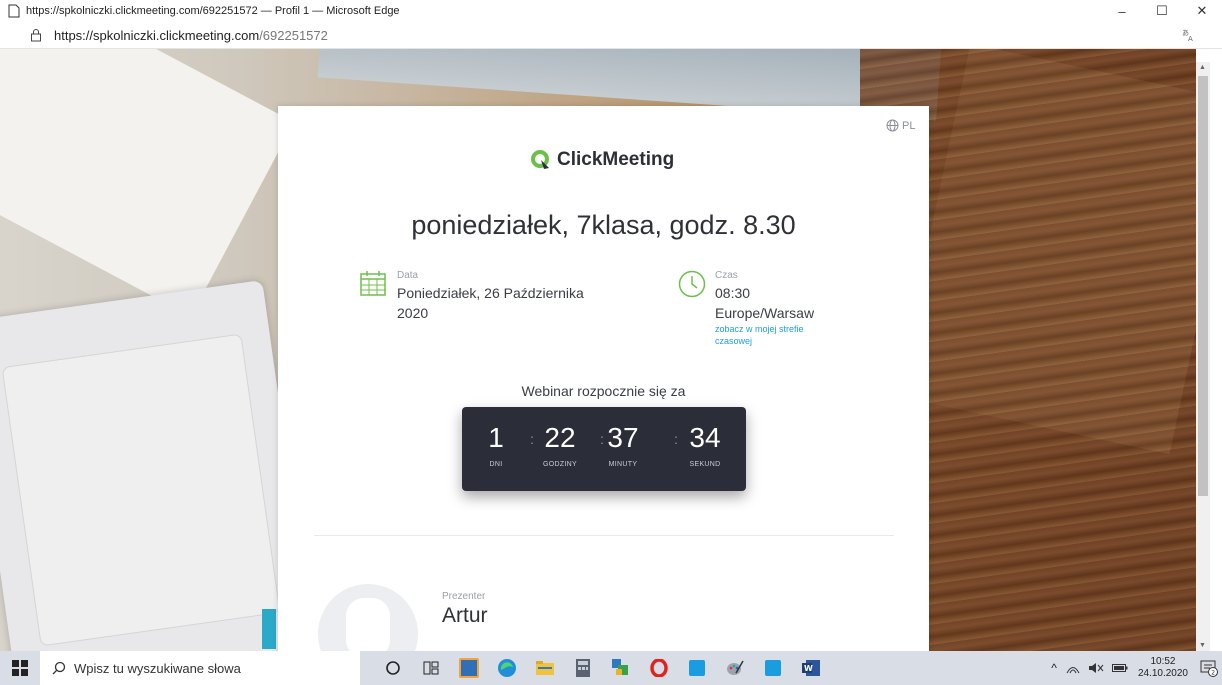  Describe the element at coordinates (808, 668) in the screenshot. I see `svg-text: W` at that location.